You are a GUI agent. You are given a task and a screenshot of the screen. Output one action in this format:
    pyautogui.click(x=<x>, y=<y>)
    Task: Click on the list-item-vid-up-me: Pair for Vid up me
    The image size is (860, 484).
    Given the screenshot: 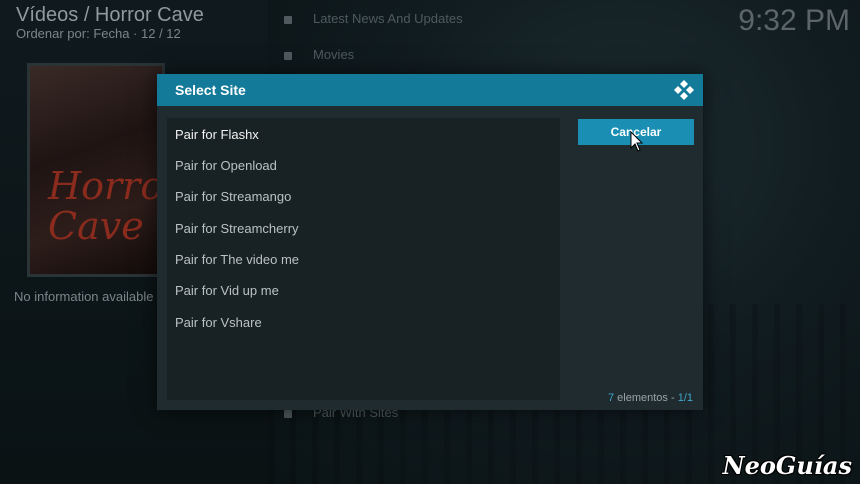 What is the action you would take?
    pyautogui.click(x=227, y=290)
    